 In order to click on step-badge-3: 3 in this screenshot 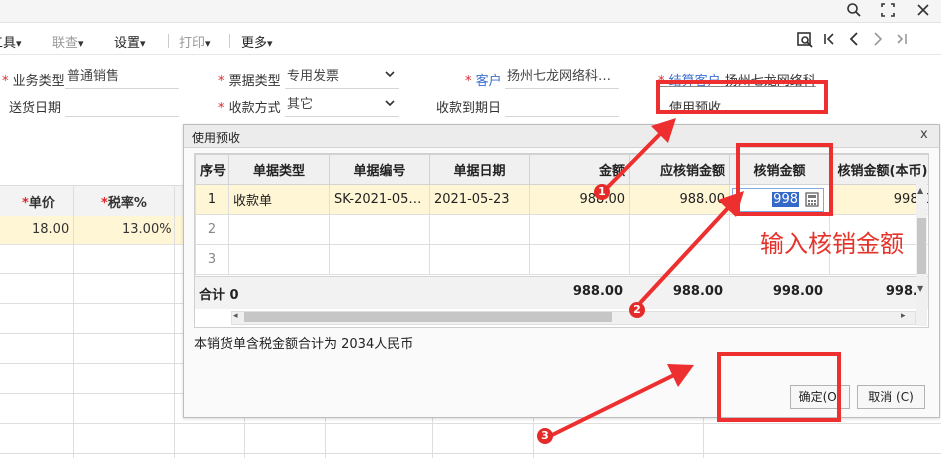, I will do `click(545, 436)`.